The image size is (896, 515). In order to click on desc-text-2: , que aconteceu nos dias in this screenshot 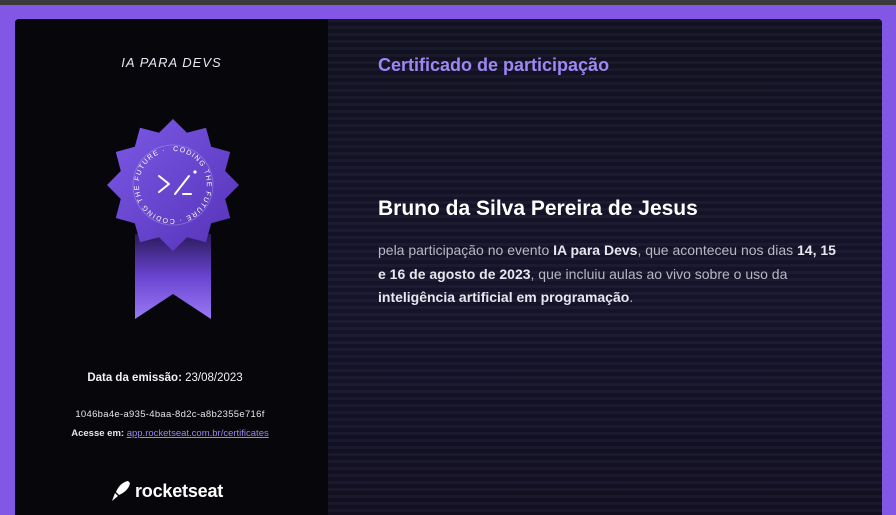, I will do `click(717, 250)`.